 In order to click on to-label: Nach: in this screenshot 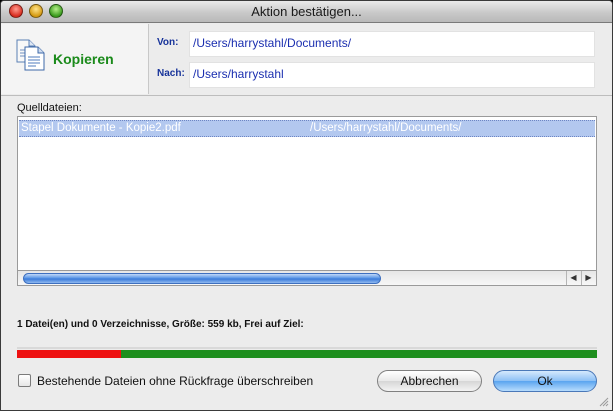, I will do `click(171, 73)`.